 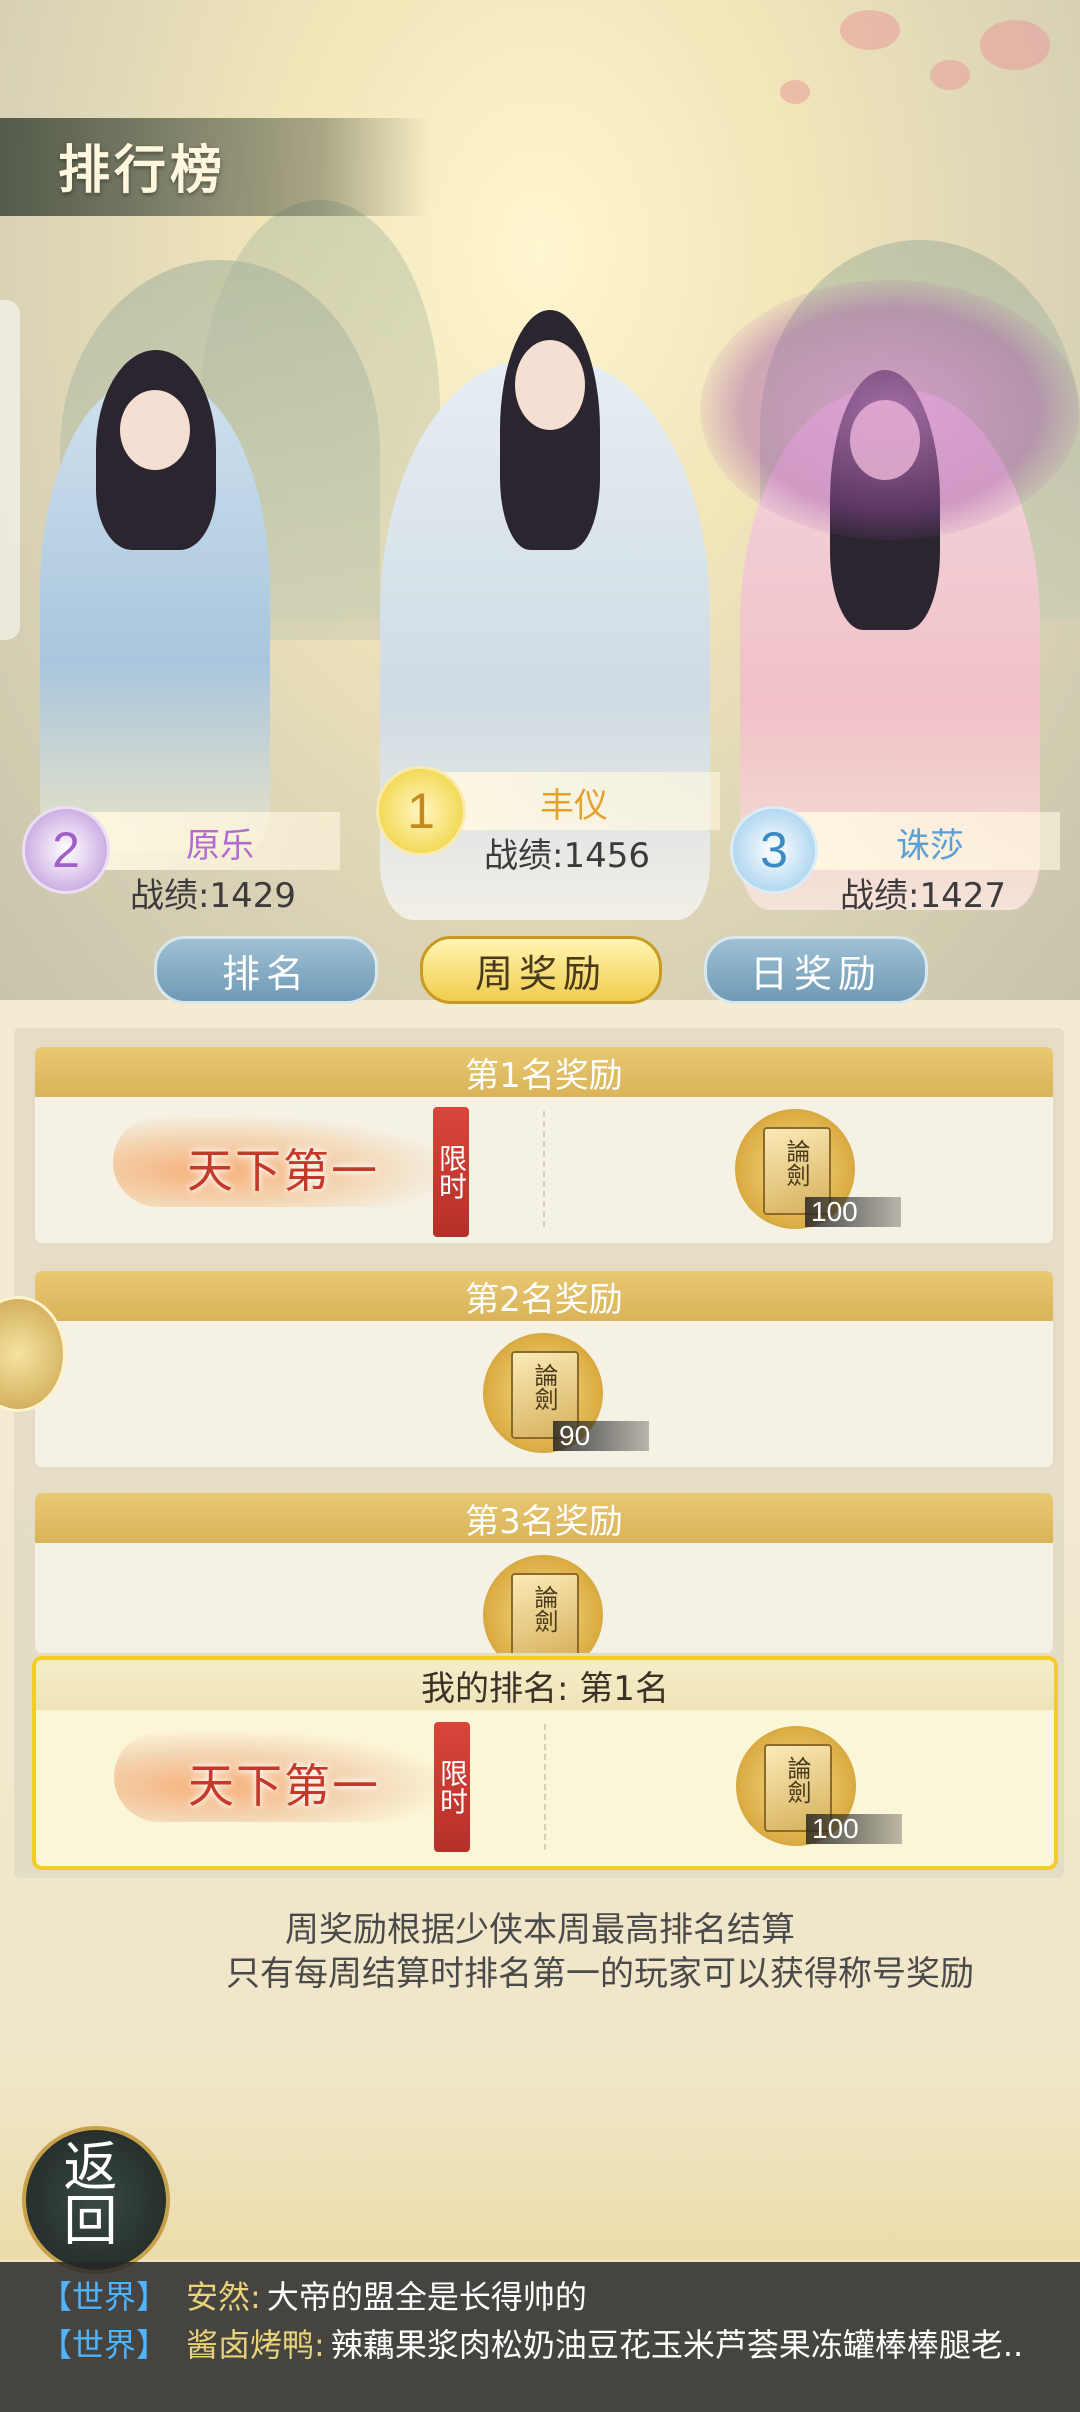 What do you see at coordinates (255, 2345) in the screenshot?
I see `chat-user: 酱卤烤鸭:` at bounding box center [255, 2345].